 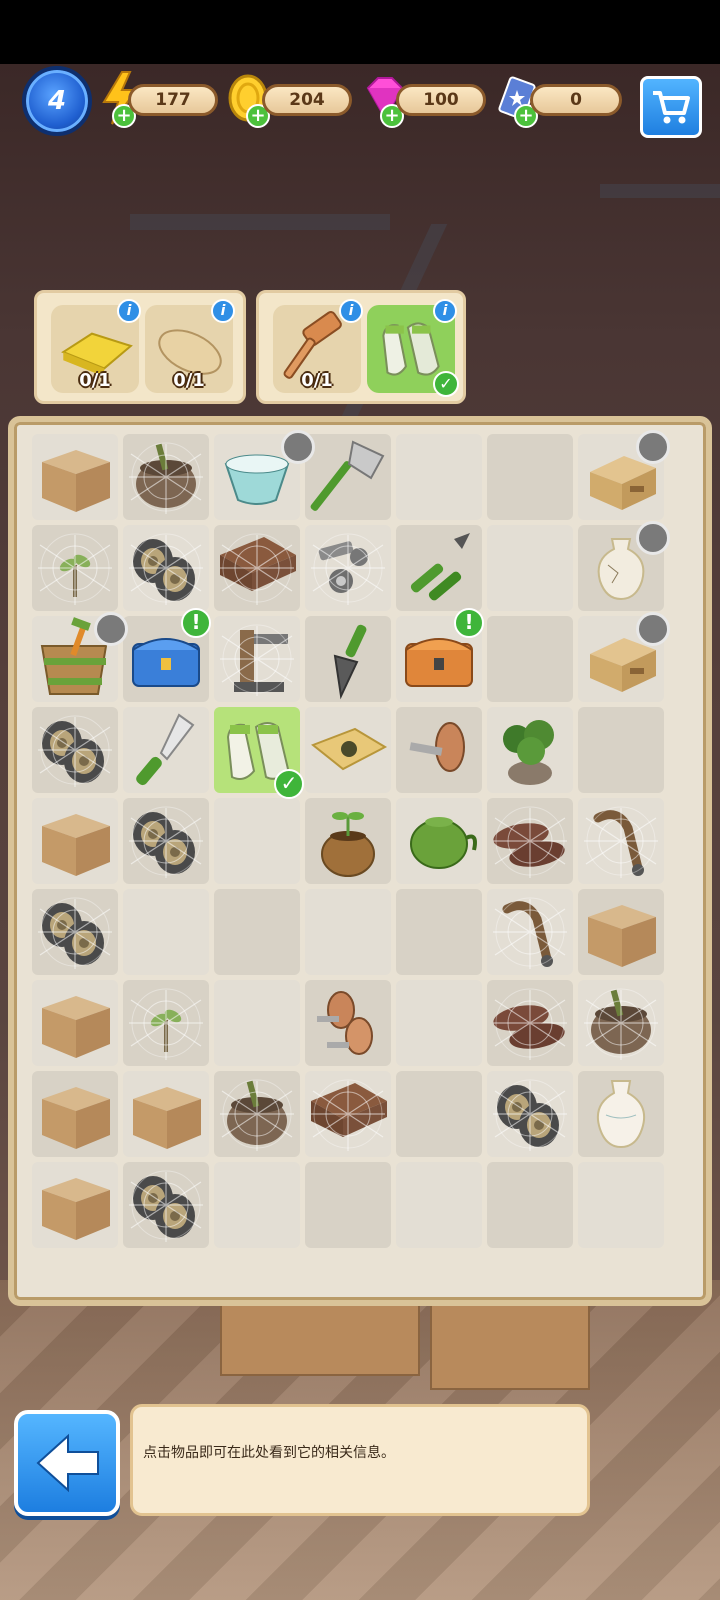 What do you see at coordinates (190, 346) in the screenshot?
I see `order-item-soap: i 0/1` at bounding box center [190, 346].